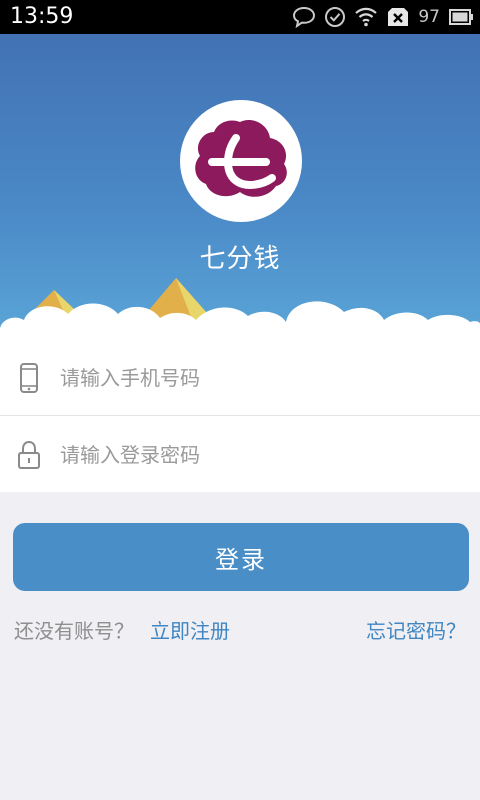  I want to click on login-button: 登录, so click(241, 557).